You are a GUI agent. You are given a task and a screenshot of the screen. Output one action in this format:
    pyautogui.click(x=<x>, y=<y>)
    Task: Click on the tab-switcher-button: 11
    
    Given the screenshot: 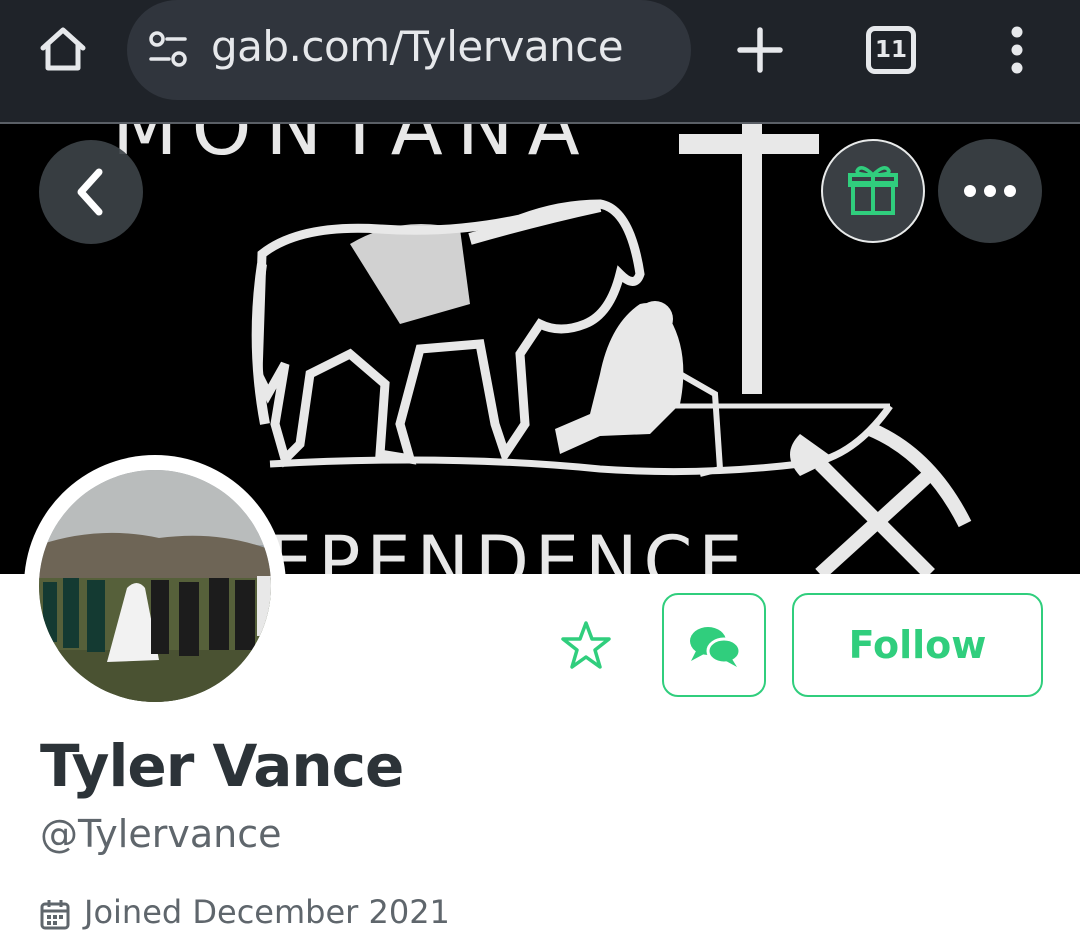 What is the action you would take?
    pyautogui.click(x=891, y=50)
    